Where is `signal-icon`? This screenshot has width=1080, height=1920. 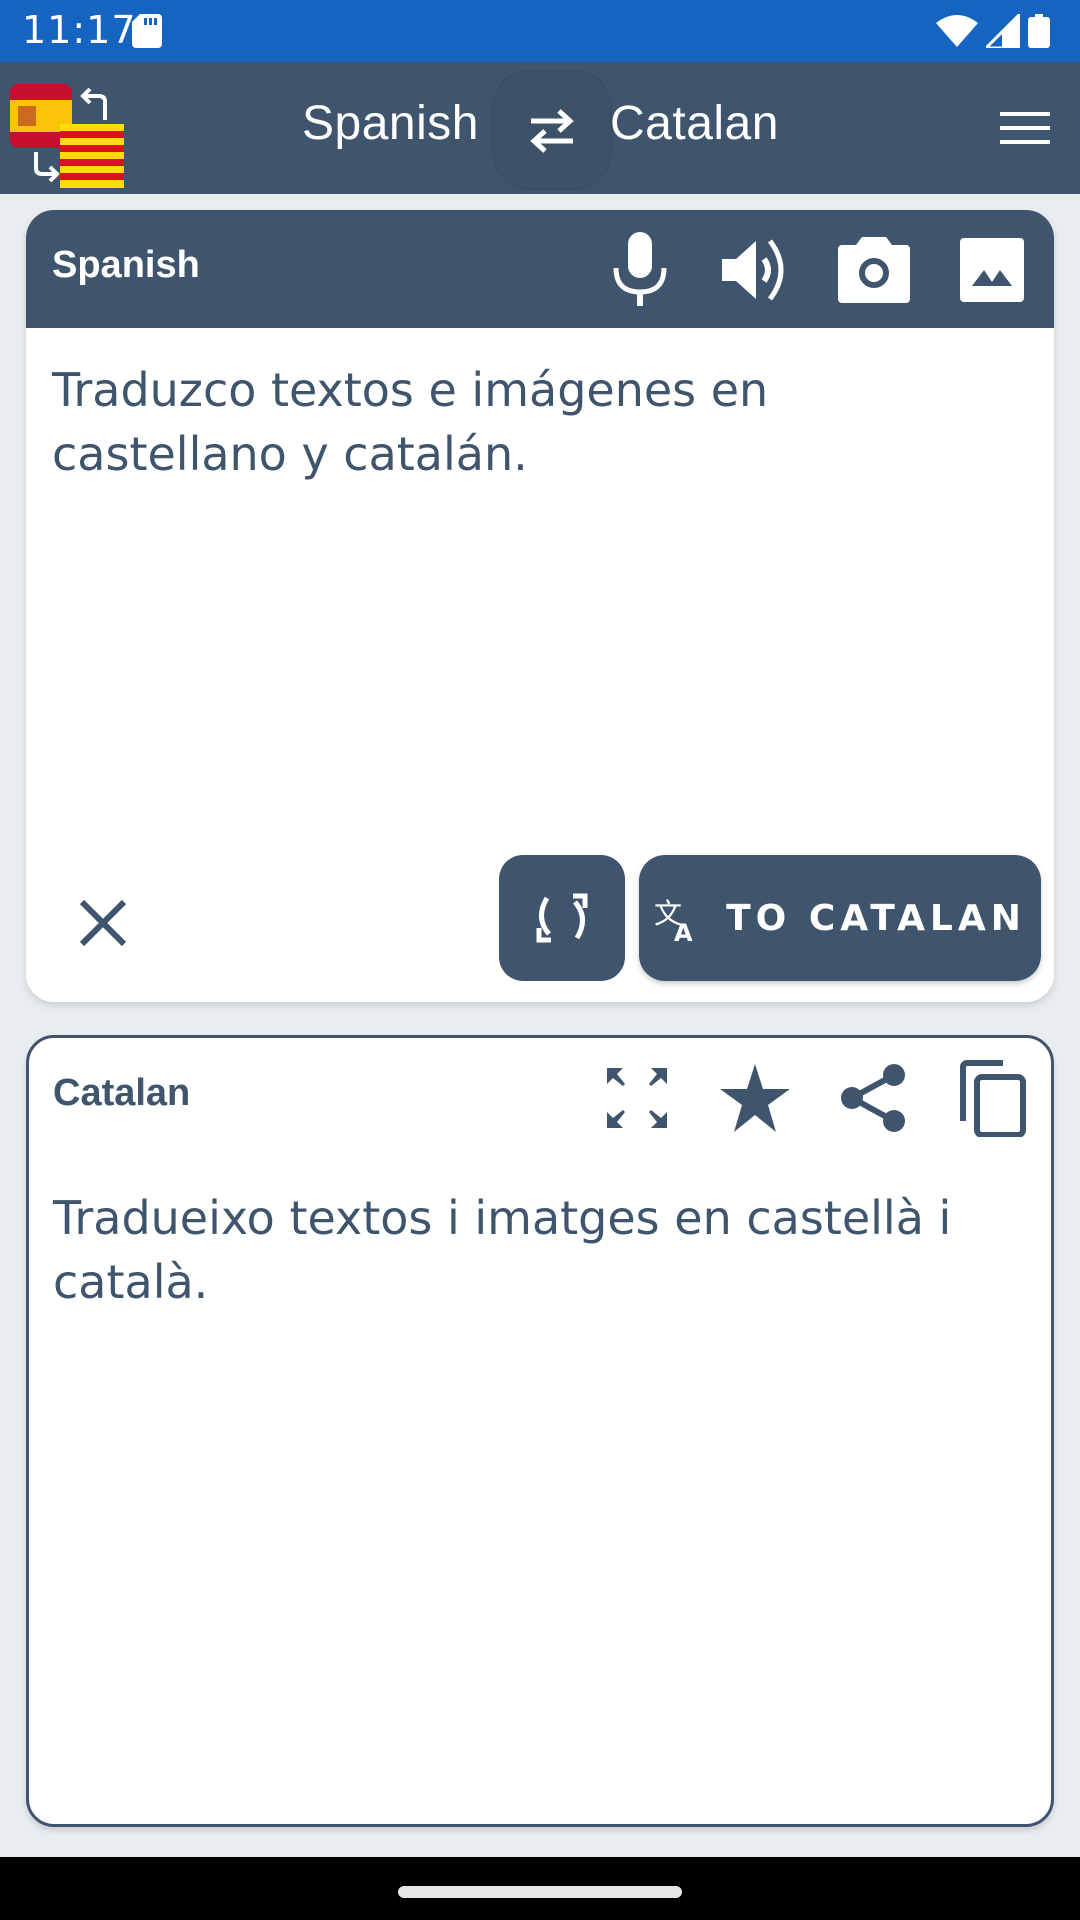
signal-icon is located at coordinates (1003, 31).